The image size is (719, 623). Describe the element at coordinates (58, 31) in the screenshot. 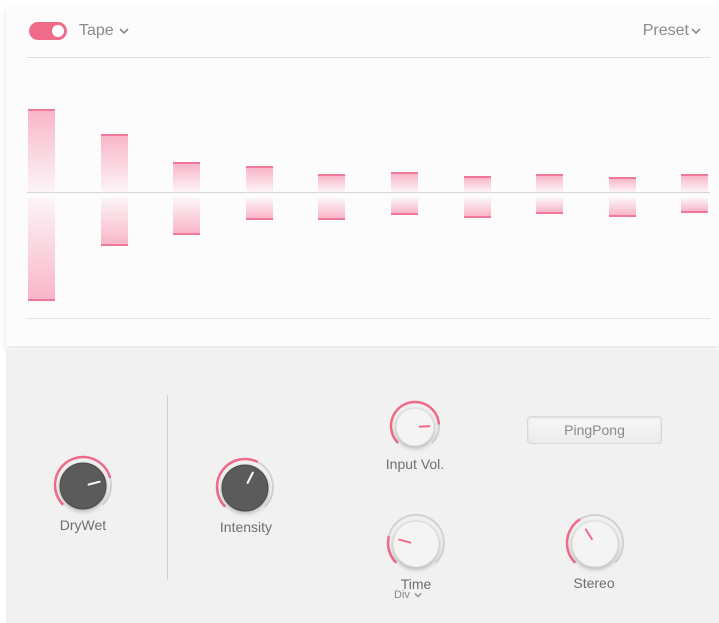

I see `toggle-knob` at that location.